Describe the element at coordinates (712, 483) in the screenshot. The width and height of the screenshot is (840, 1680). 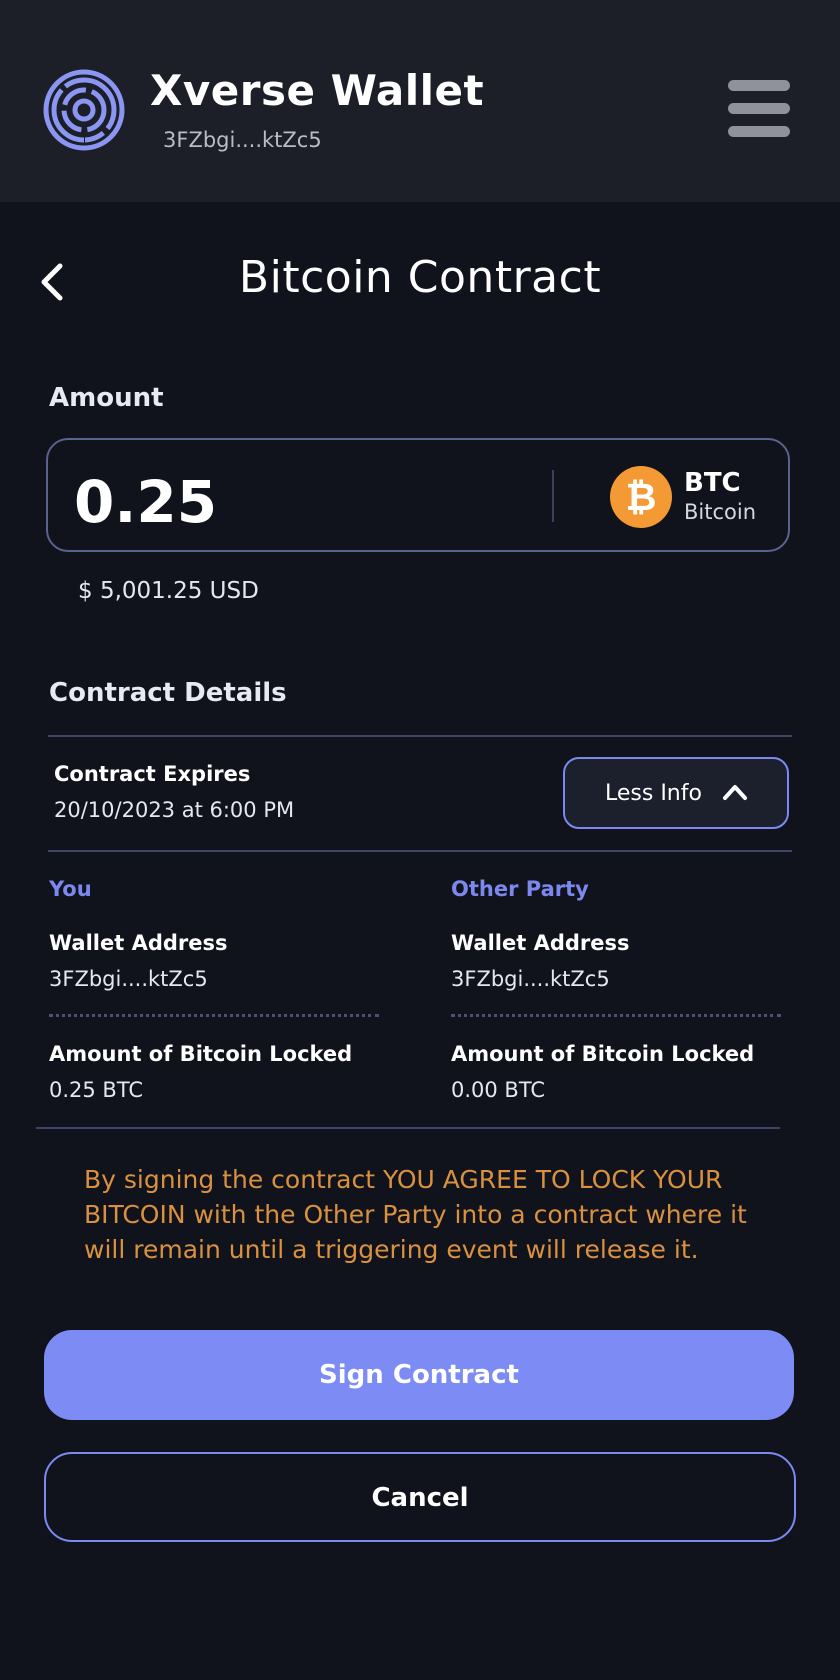
I see `currency-code: BTC` at that location.